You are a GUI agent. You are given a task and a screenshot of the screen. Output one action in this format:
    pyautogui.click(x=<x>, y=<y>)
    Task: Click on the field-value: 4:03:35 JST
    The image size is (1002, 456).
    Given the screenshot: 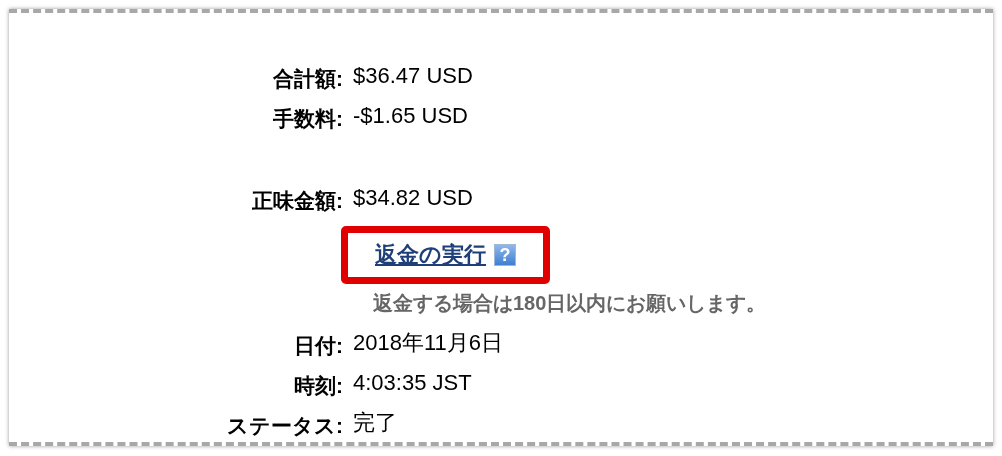 What is the action you would take?
    pyautogui.click(x=412, y=383)
    